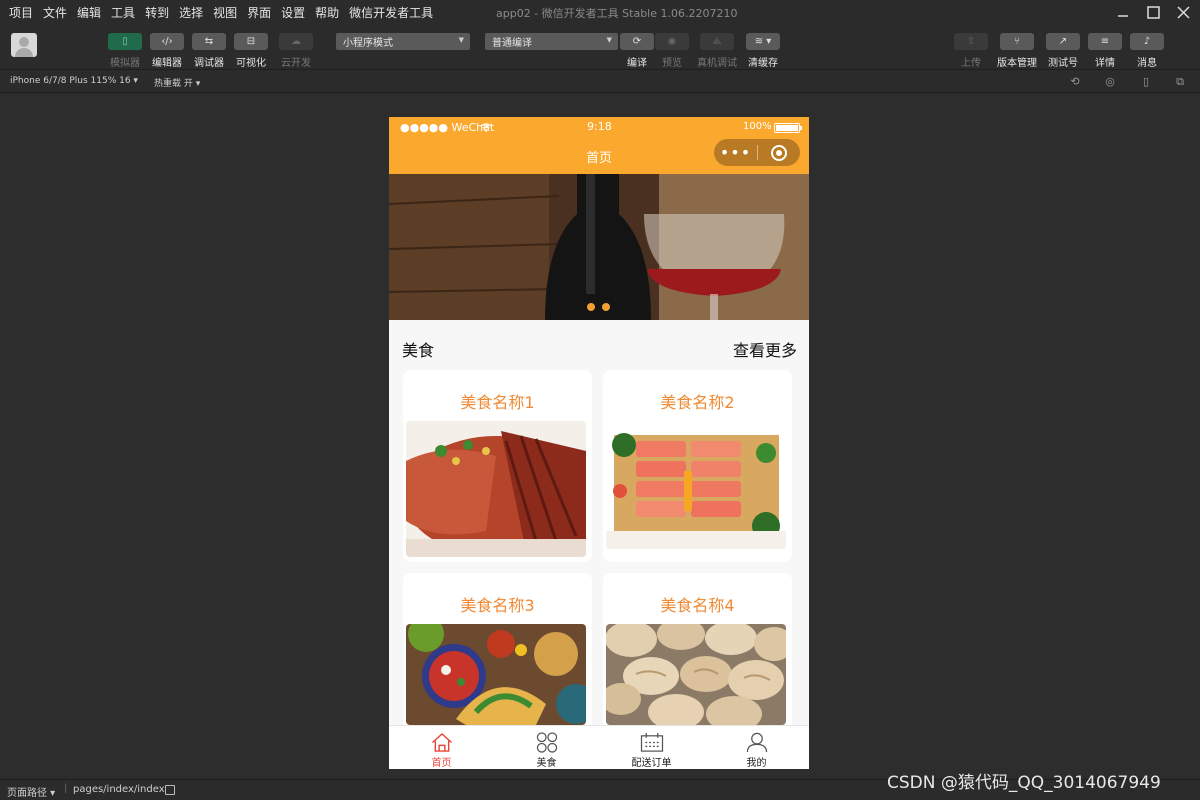 The width and height of the screenshot is (1200, 800). Describe the element at coordinates (599, 247) in the screenshot. I see `banner-swiper` at that location.